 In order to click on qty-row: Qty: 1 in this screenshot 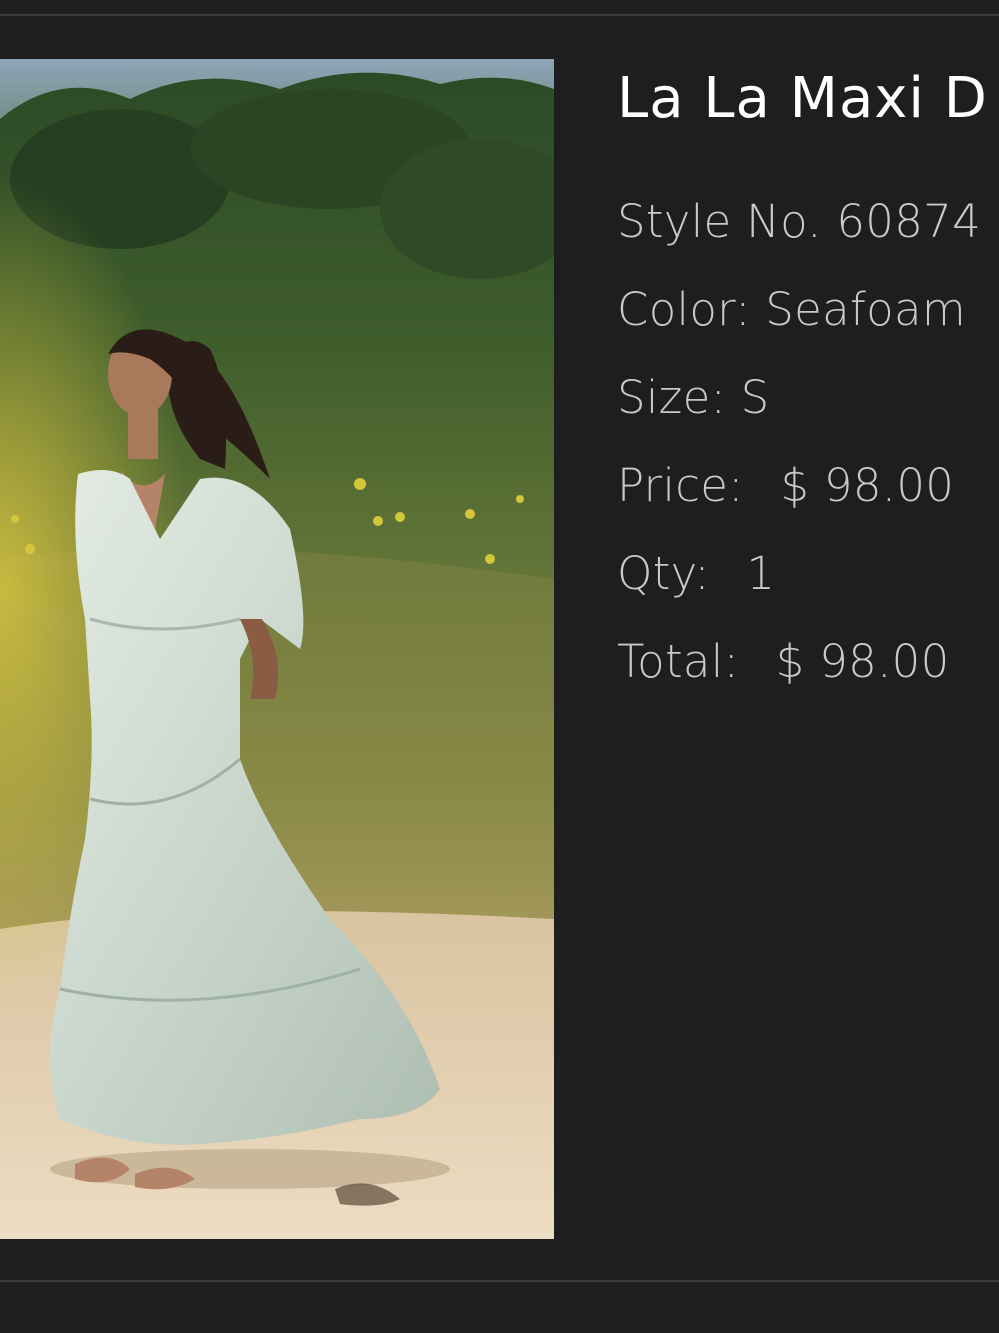, I will do `click(808, 588)`.